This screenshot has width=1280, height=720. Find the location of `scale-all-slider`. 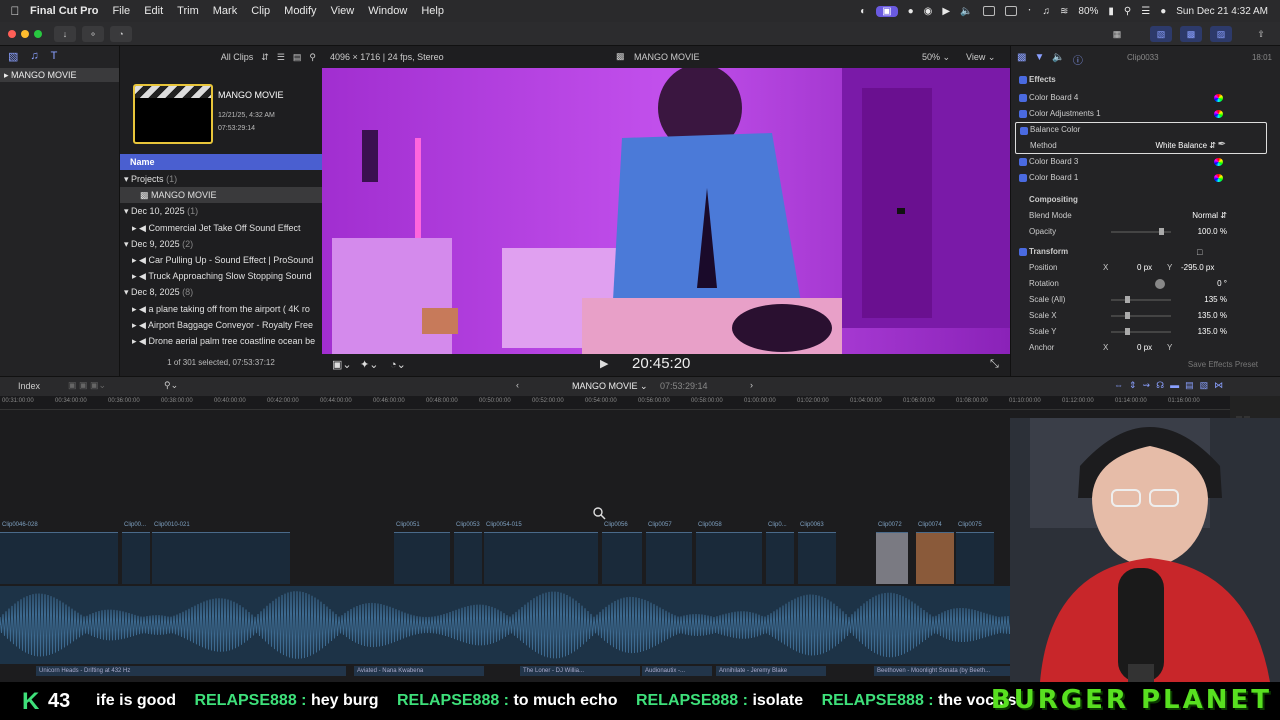

scale-all-slider is located at coordinates (1141, 299).